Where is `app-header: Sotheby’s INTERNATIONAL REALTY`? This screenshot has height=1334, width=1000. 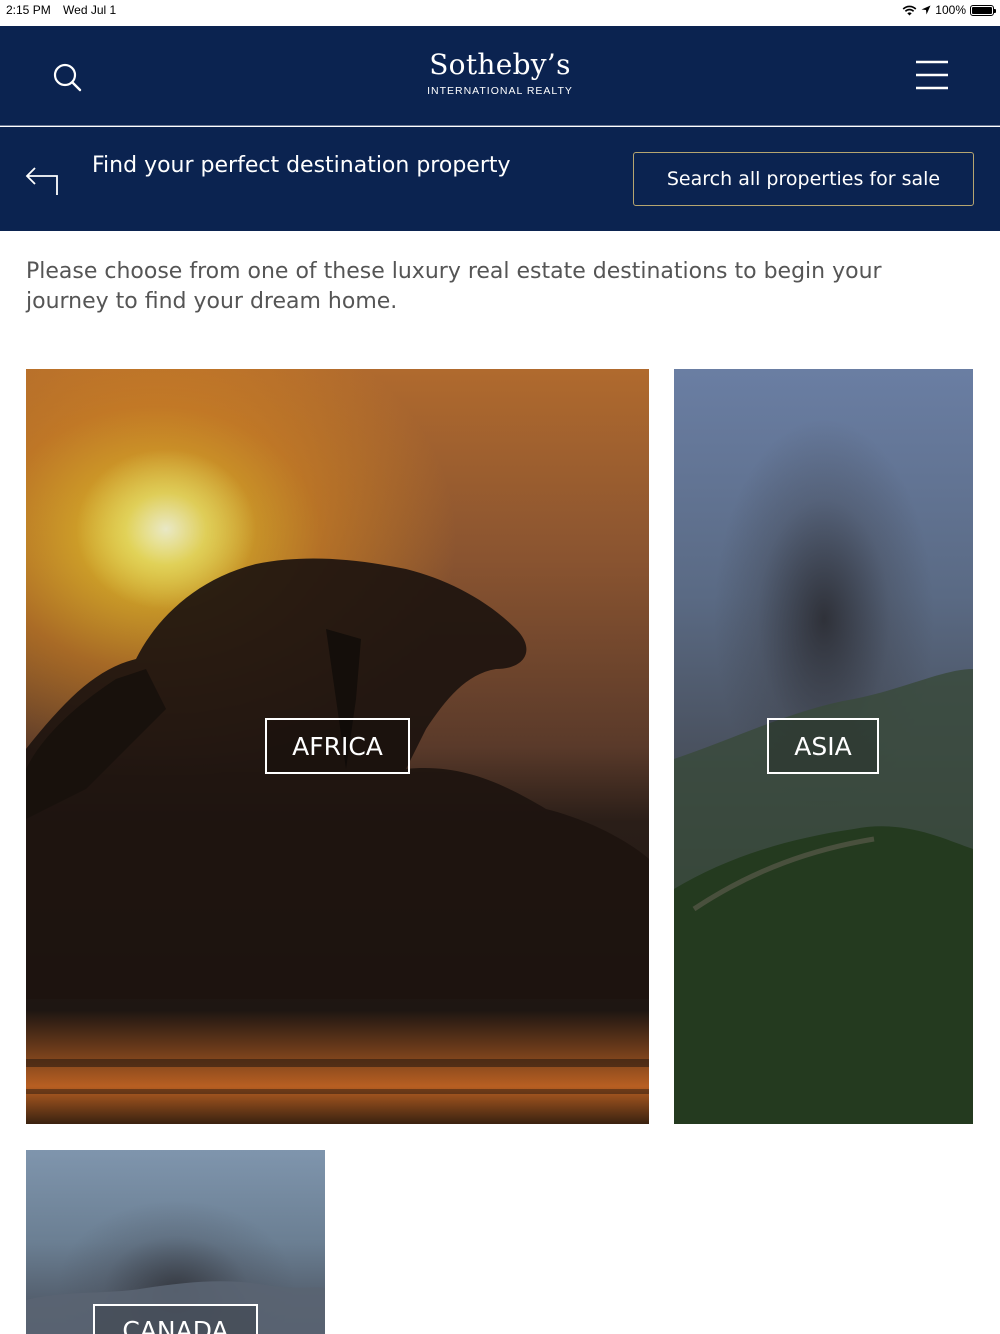 app-header: Sotheby’s INTERNATIONAL REALTY is located at coordinates (500, 76).